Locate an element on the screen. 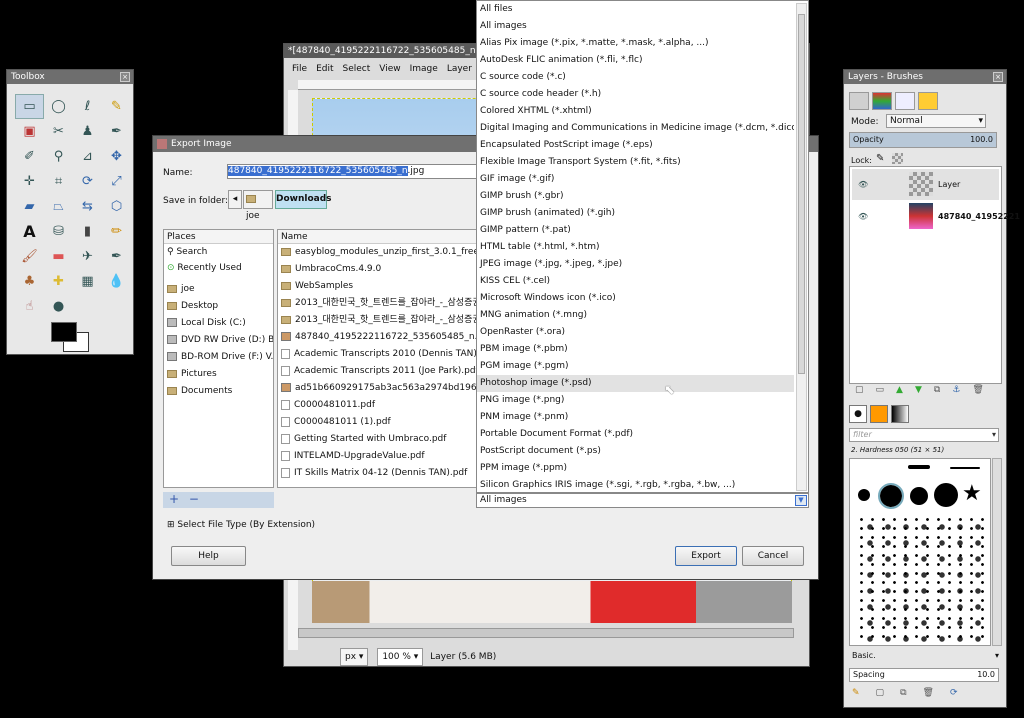  perspective-icon: ⏢ is located at coordinates (58, 206).